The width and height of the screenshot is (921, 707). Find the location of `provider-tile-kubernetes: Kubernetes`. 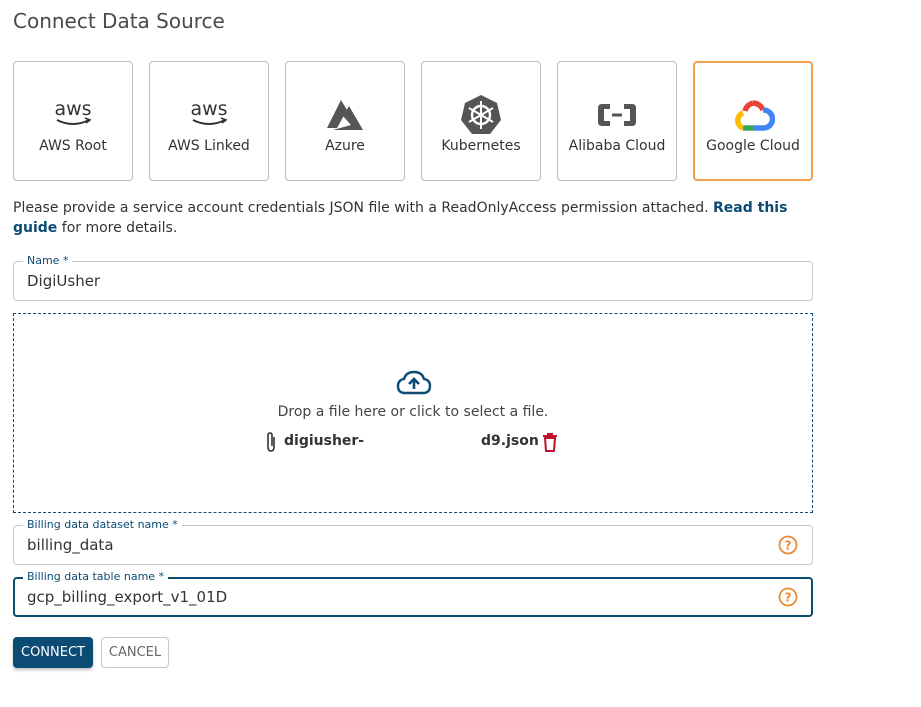

provider-tile-kubernetes: Kubernetes is located at coordinates (481, 121).